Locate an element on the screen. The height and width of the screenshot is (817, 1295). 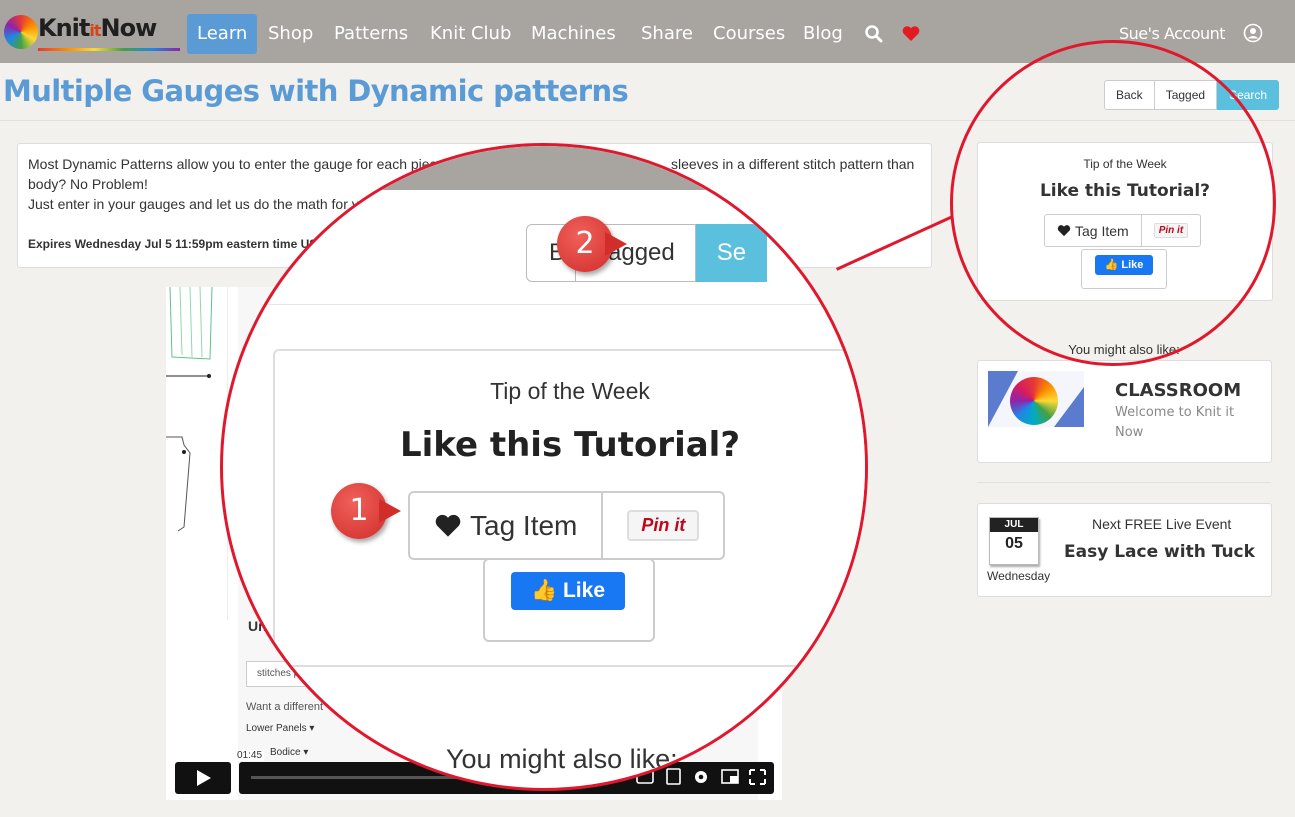
sidebar-divider is located at coordinates (1124, 482).